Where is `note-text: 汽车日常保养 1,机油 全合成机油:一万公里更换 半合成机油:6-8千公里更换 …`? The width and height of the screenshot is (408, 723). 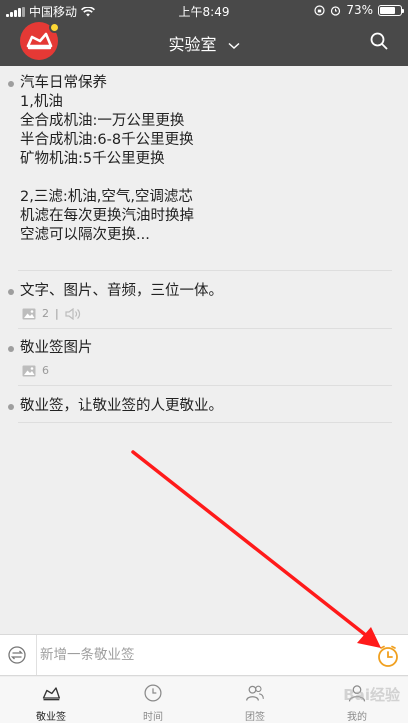
note-text: 汽车日常保养 1,机油 全合成机油:一万公里更换 半合成机油:6-8千公里更换 … is located at coordinates (107, 159).